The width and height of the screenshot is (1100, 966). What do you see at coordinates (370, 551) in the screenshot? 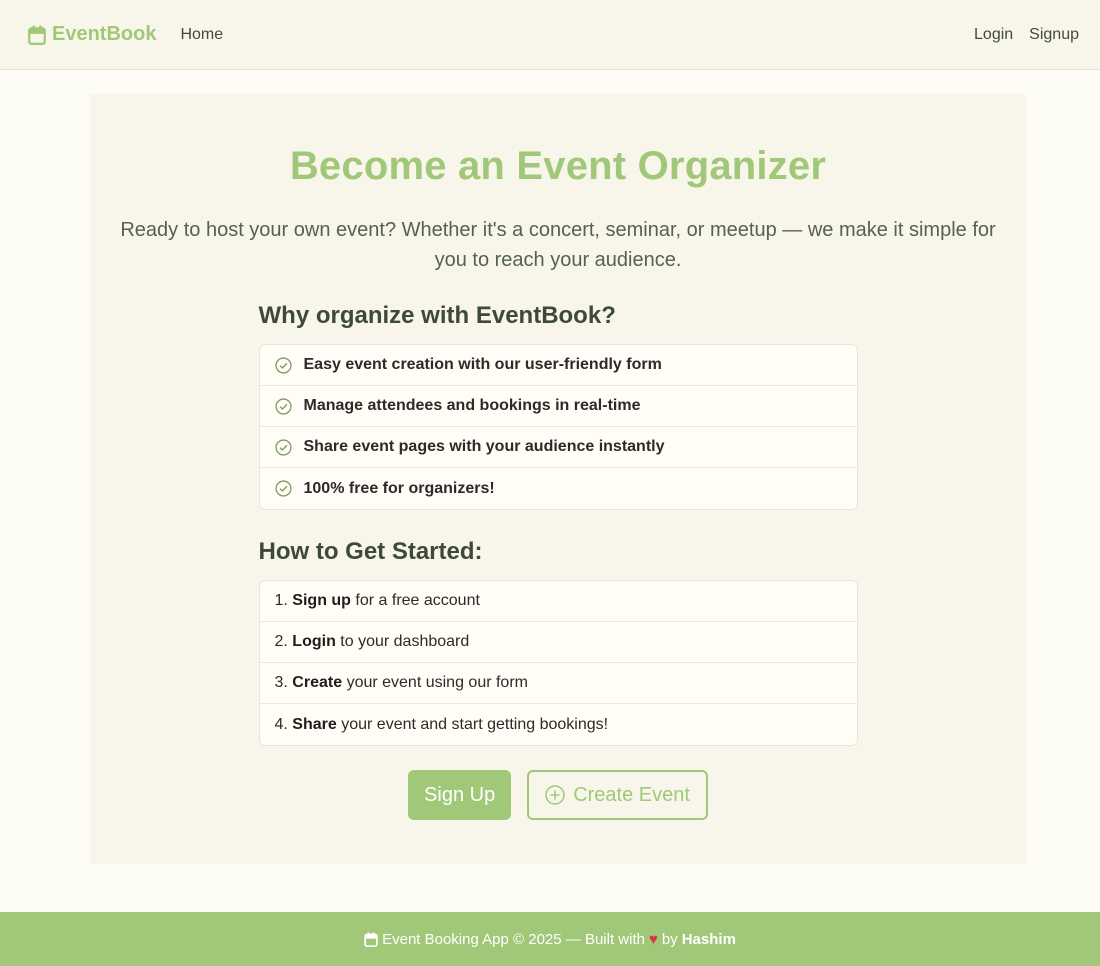
I see `steps-title: How to Get Started:` at bounding box center [370, 551].